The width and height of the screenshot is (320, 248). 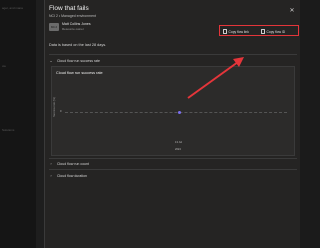 What do you see at coordinates (76, 24) in the screenshot?
I see `owner-name: Matt Collins Jones` at bounding box center [76, 24].